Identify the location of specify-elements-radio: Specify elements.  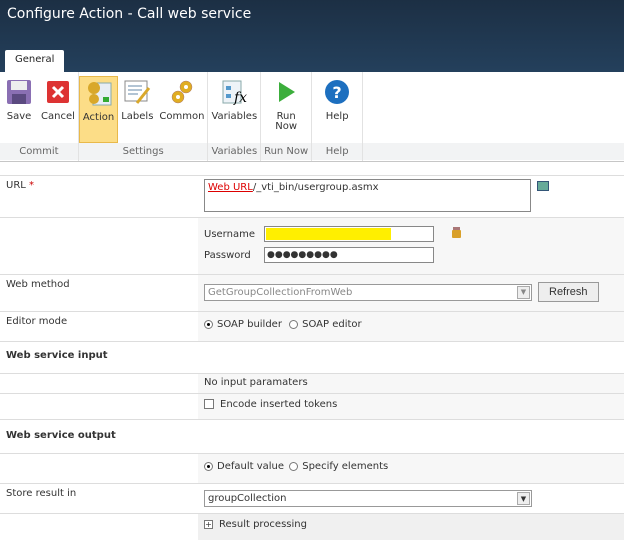
(338, 466).